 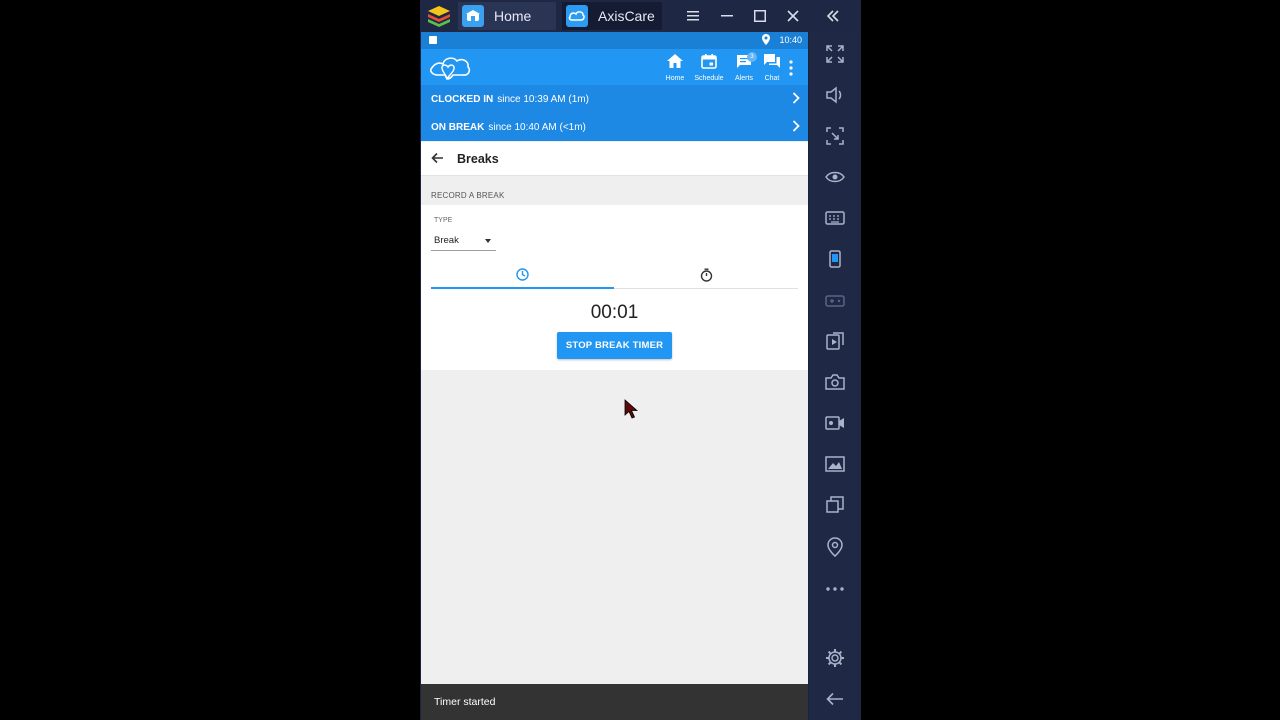 What do you see at coordinates (437, 158) in the screenshot?
I see `back-arrow-icon` at bounding box center [437, 158].